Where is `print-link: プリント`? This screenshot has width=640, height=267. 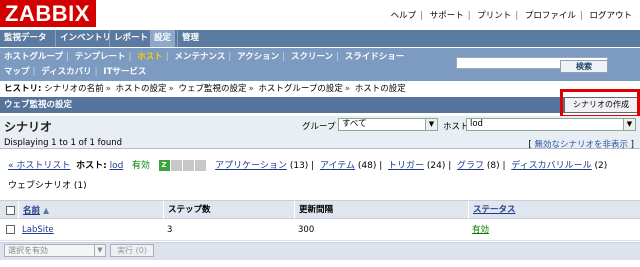
print-link: プリント is located at coordinates (494, 16).